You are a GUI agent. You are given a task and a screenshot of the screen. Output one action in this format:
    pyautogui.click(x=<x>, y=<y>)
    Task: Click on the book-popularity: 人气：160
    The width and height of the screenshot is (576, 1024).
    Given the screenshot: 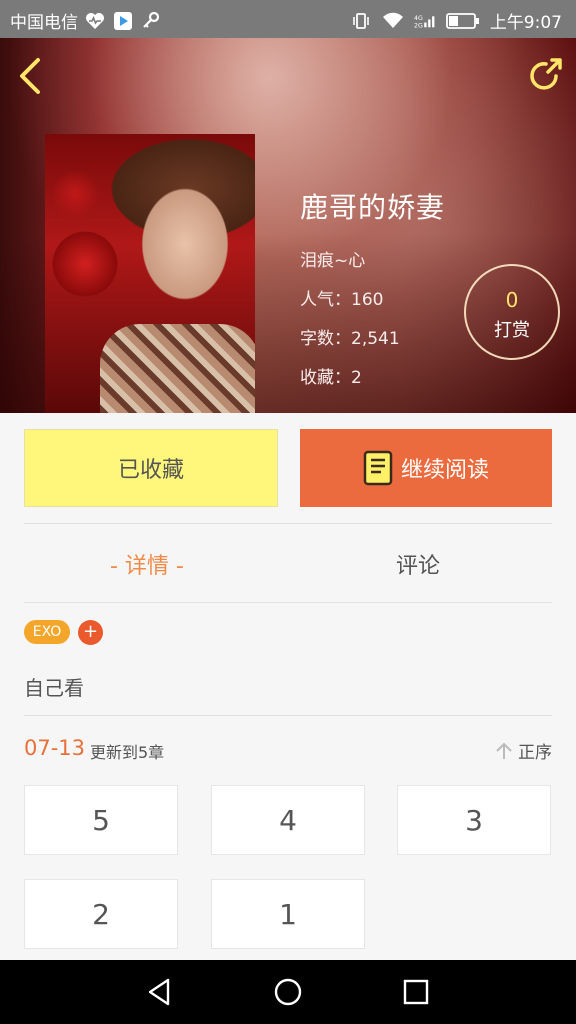 What is the action you would take?
    pyautogui.click(x=342, y=300)
    